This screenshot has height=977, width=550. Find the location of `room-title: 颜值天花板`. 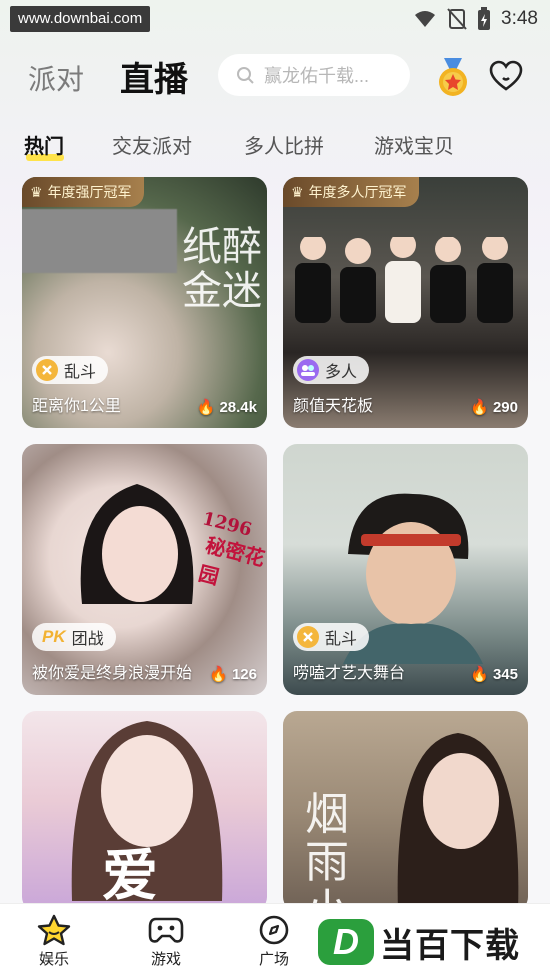

room-title: 颜值天花板 is located at coordinates (333, 406).